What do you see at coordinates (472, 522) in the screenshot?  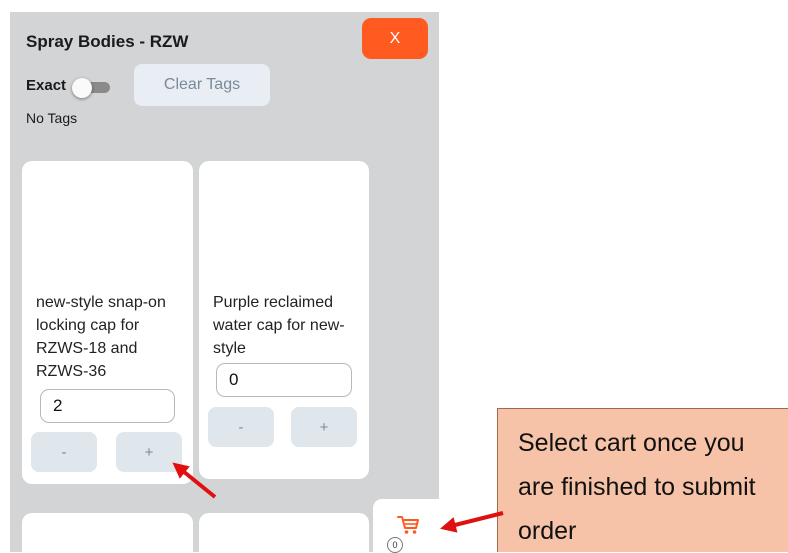 I see `arrow-to-cart` at bounding box center [472, 522].